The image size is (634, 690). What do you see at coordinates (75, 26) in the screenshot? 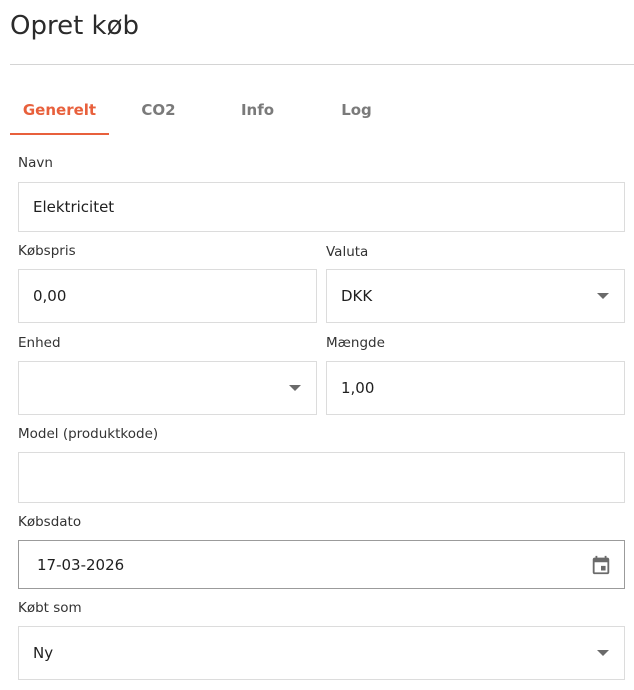
I see `page-title: Opret køb` at bounding box center [75, 26].